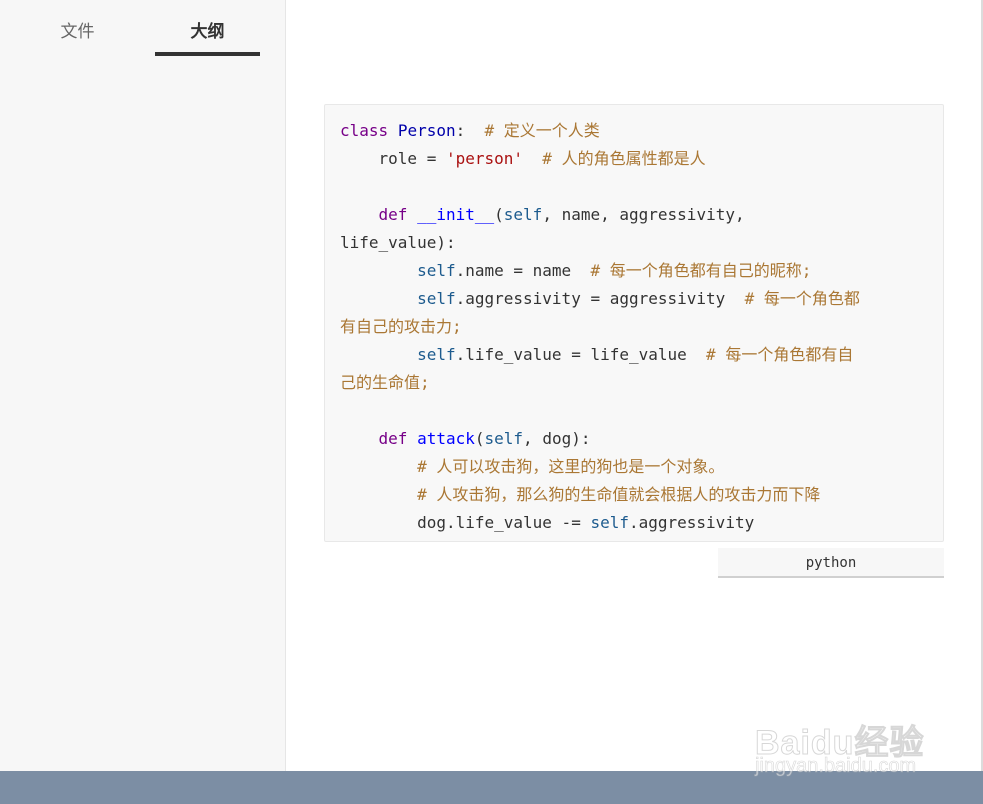 This screenshot has width=983, height=804. What do you see at coordinates (207, 32) in the screenshot?
I see `tab-outline-label: 大纲` at bounding box center [207, 32].